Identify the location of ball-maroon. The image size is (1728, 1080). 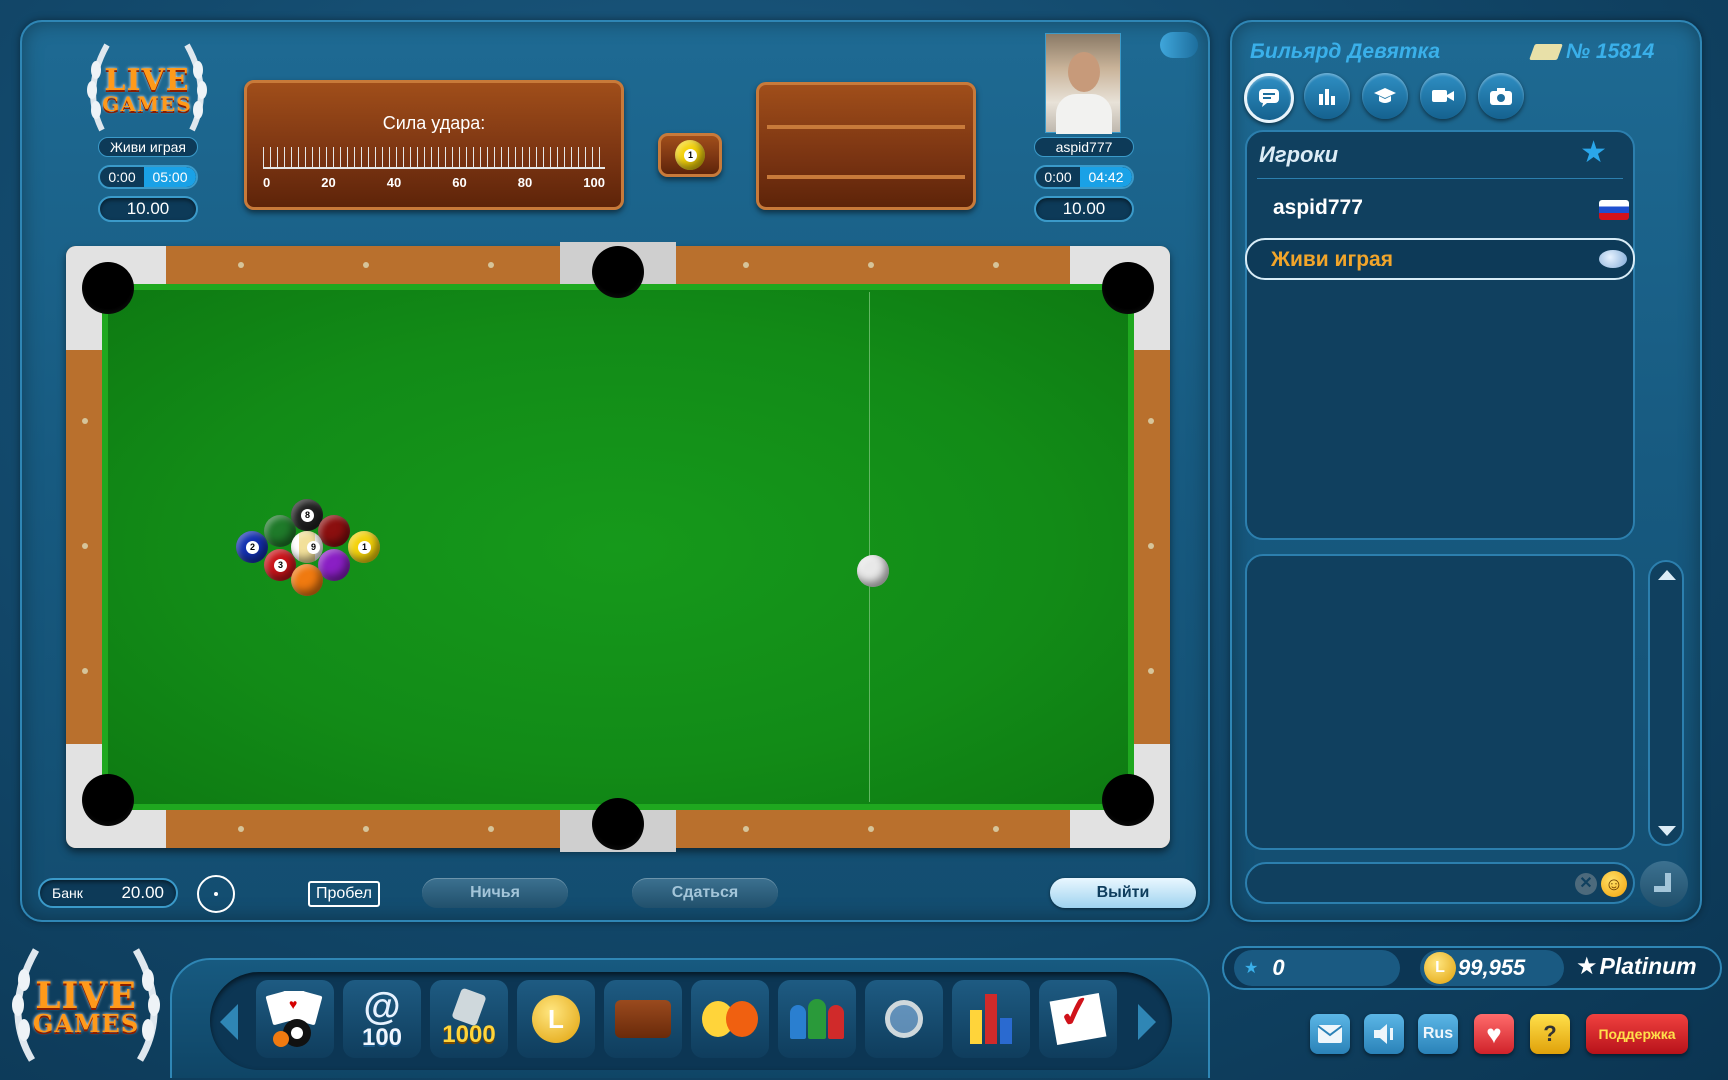
(334, 531).